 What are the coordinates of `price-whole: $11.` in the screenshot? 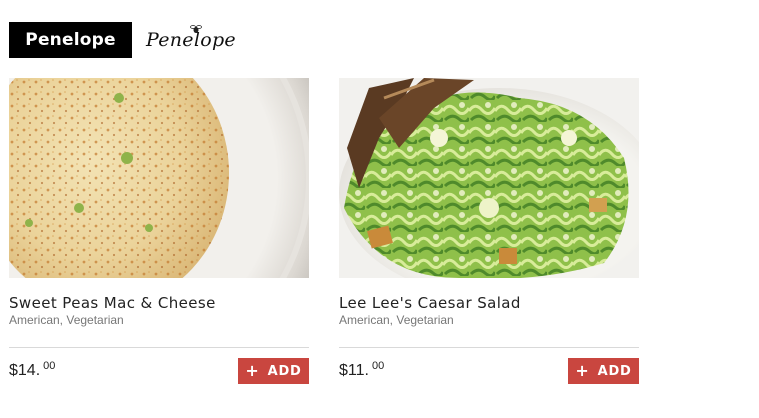 It's located at (354, 370).